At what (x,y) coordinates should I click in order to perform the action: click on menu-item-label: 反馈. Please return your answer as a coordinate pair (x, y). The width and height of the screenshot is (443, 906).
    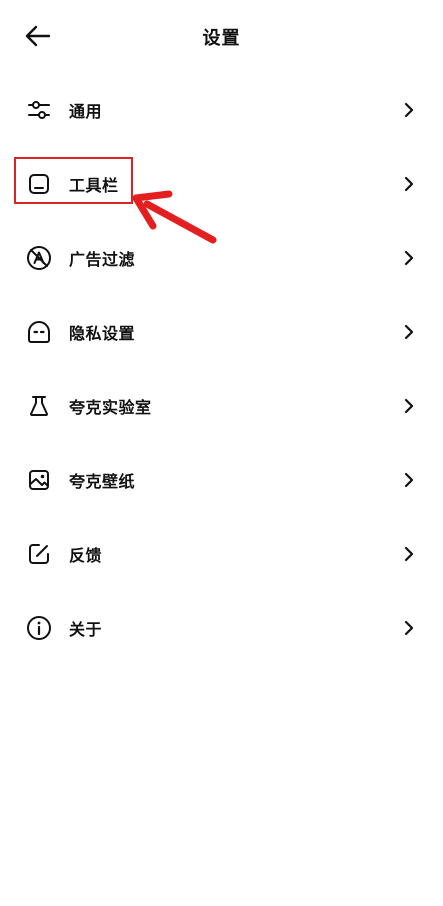
    Looking at the image, I should click on (86, 555).